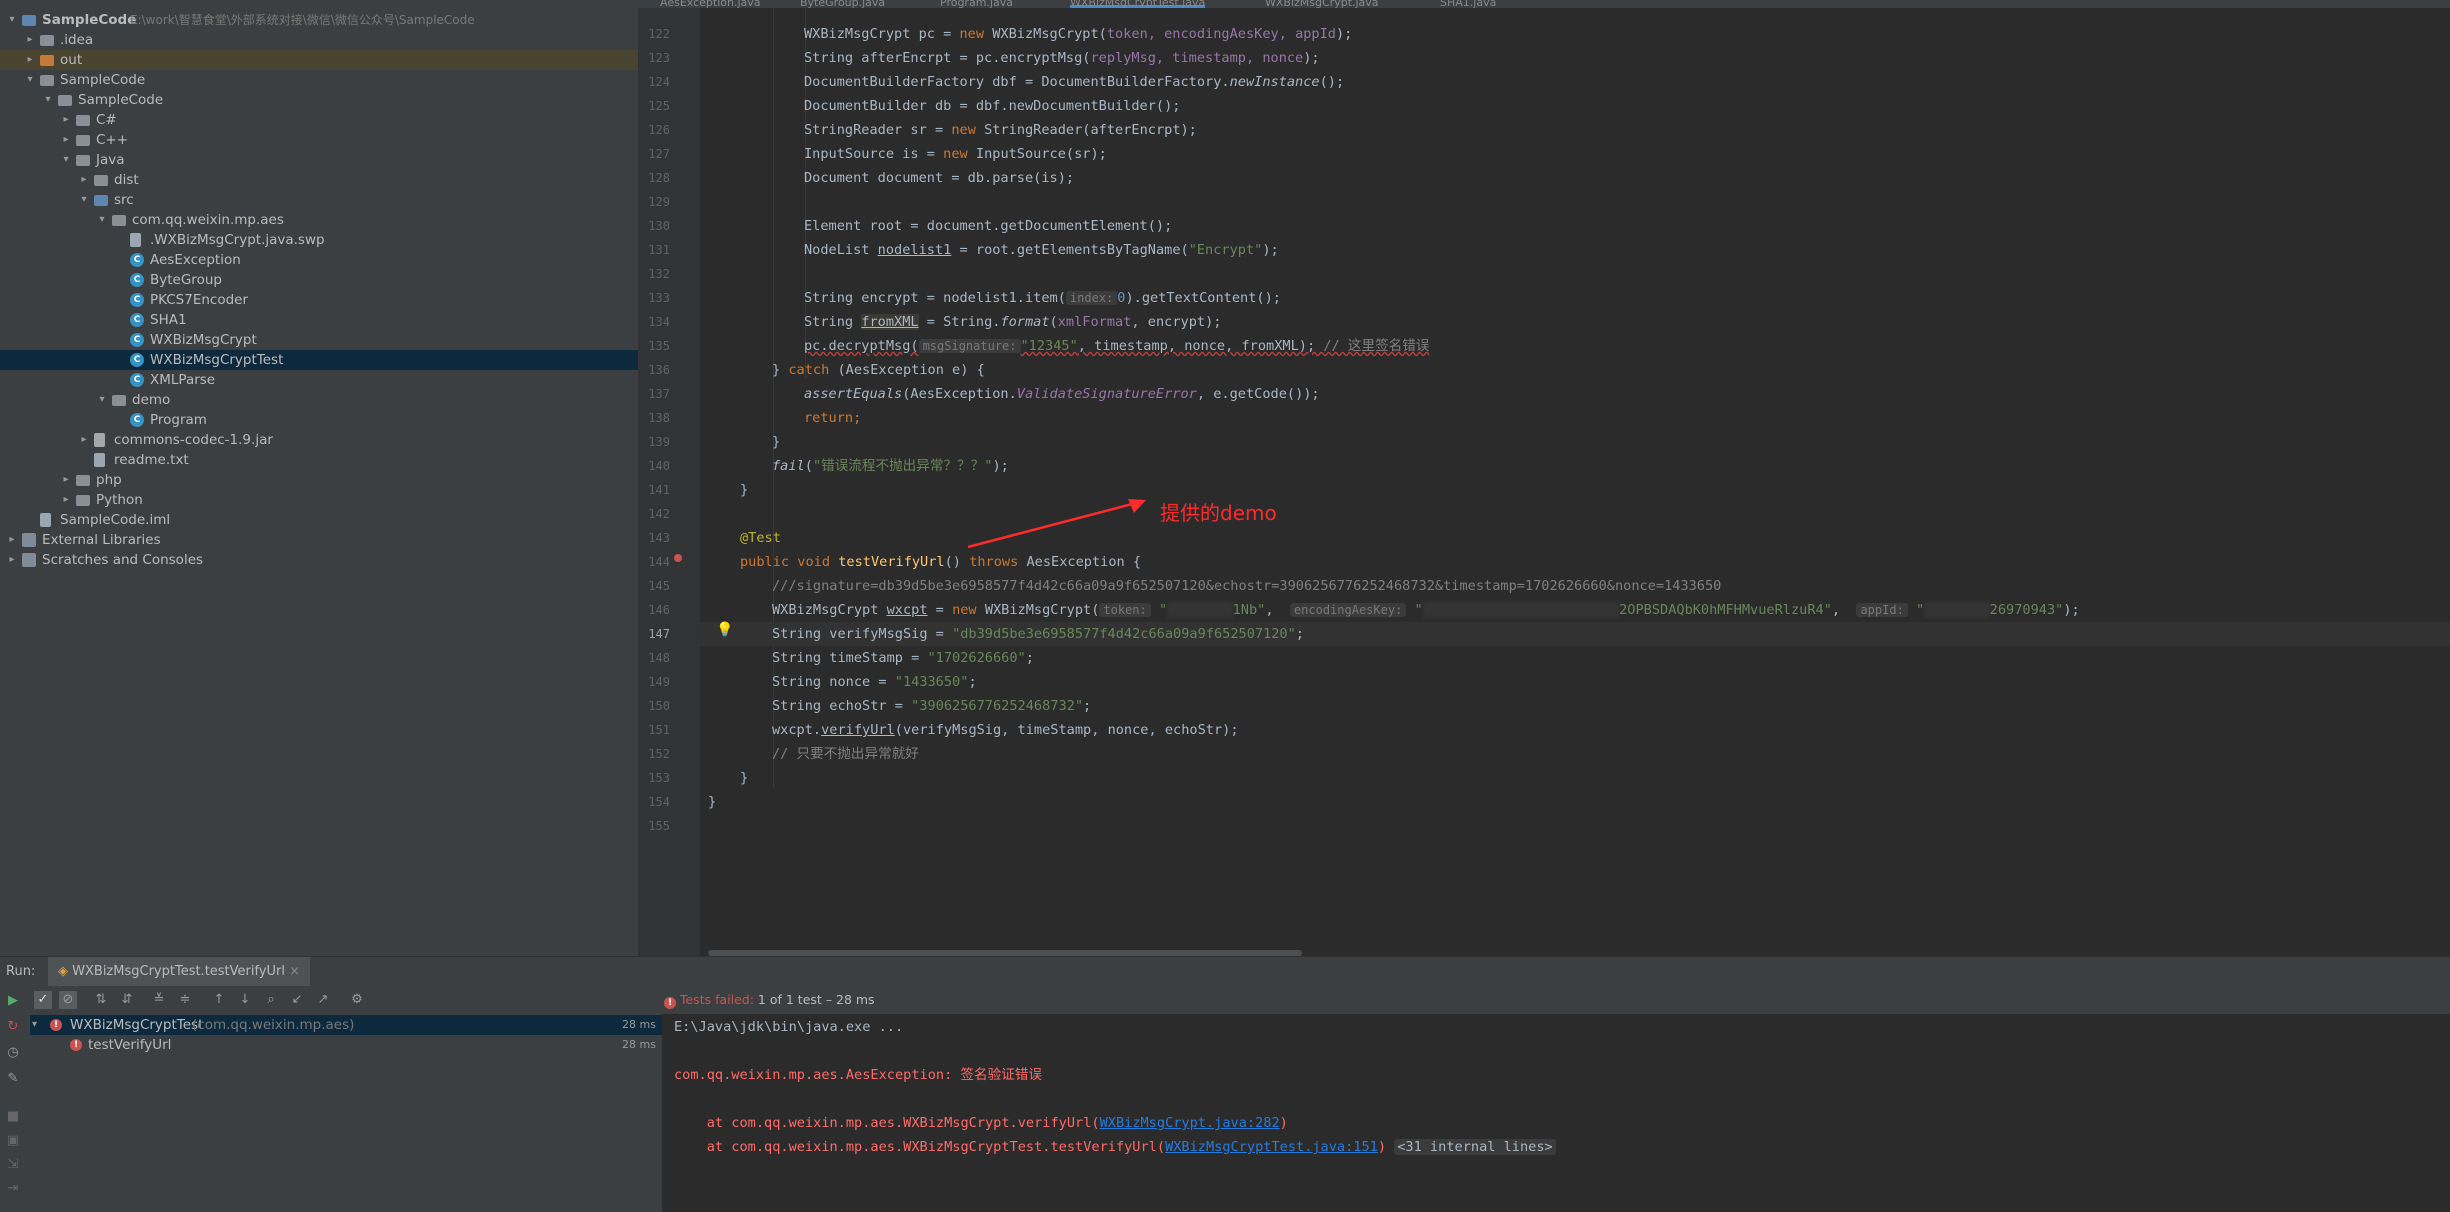  Describe the element at coordinates (319, 200) in the screenshot. I see `tree-item: ▾ src` at that location.